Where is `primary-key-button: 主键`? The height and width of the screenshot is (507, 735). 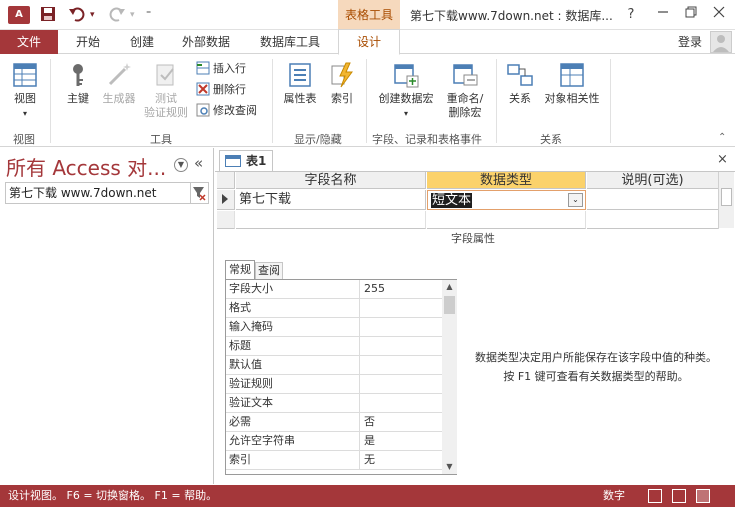 primary-key-button: 主键 is located at coordinates (78, 83).